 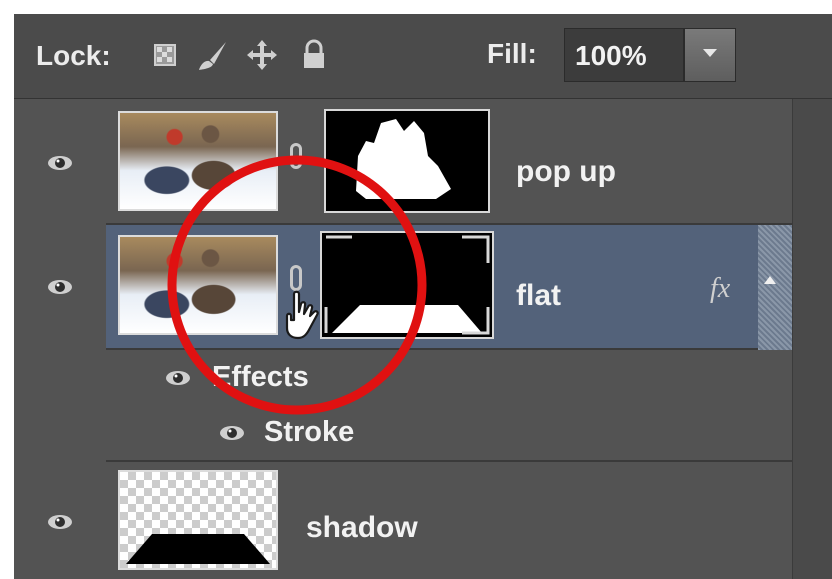 I want to click on fill-label: Fill:, so click(x=512, y=53).